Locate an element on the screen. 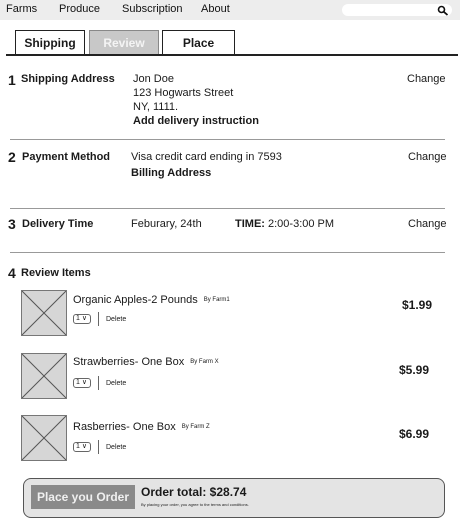 The width and height of the screenshot is (460, 521). billing-address-link: Billing Address is located at coordinates (171, 173).